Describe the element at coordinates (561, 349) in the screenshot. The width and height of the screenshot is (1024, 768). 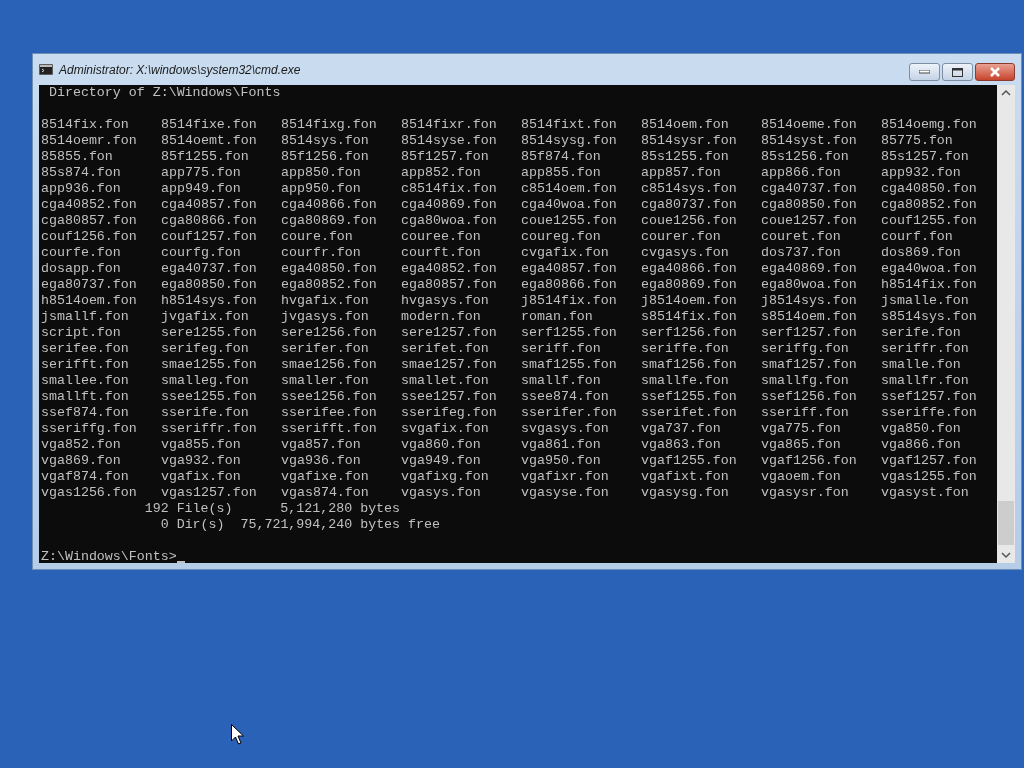
I see `file-name: seriff.fon` at that location.